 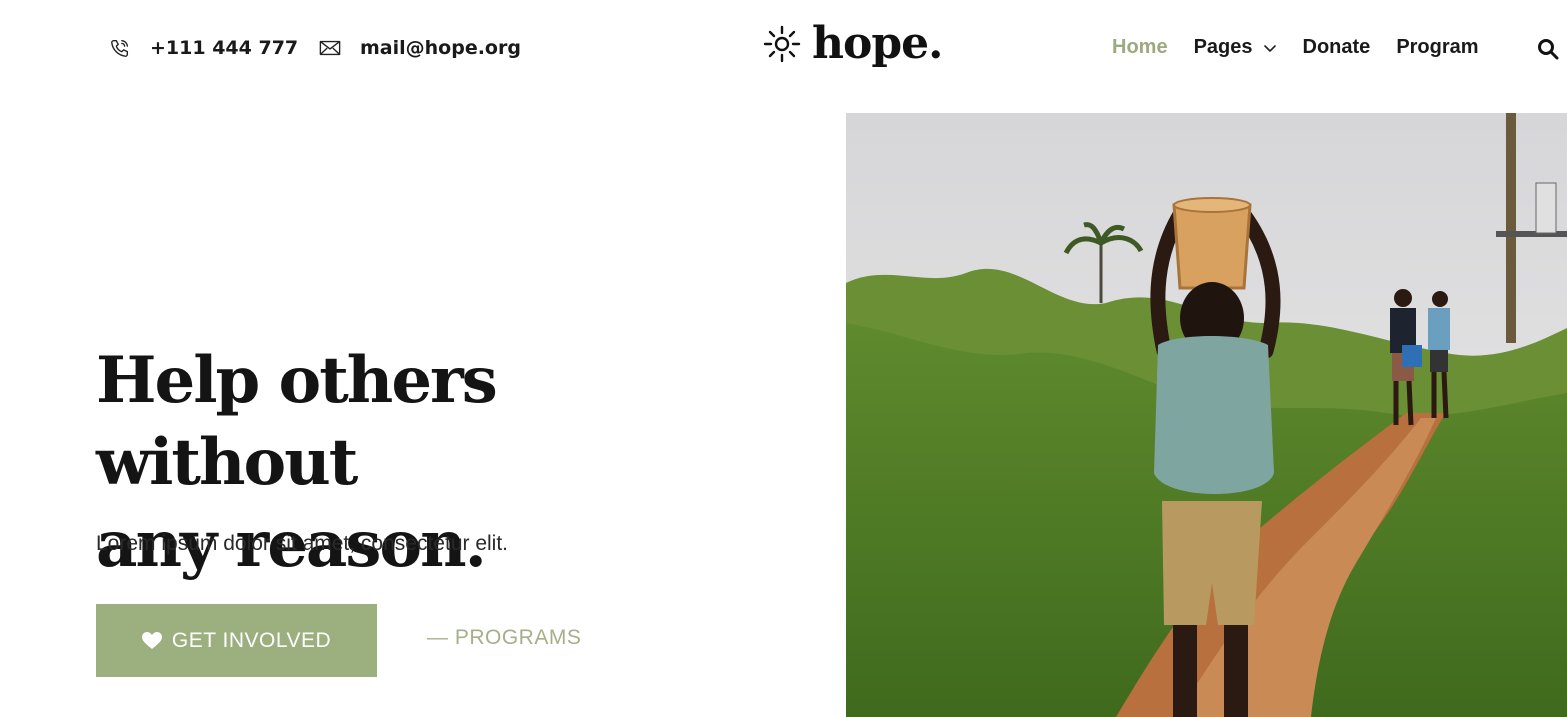 I want to click on get-involved-button: GET INVOLVED, so click(x=236, y=640).